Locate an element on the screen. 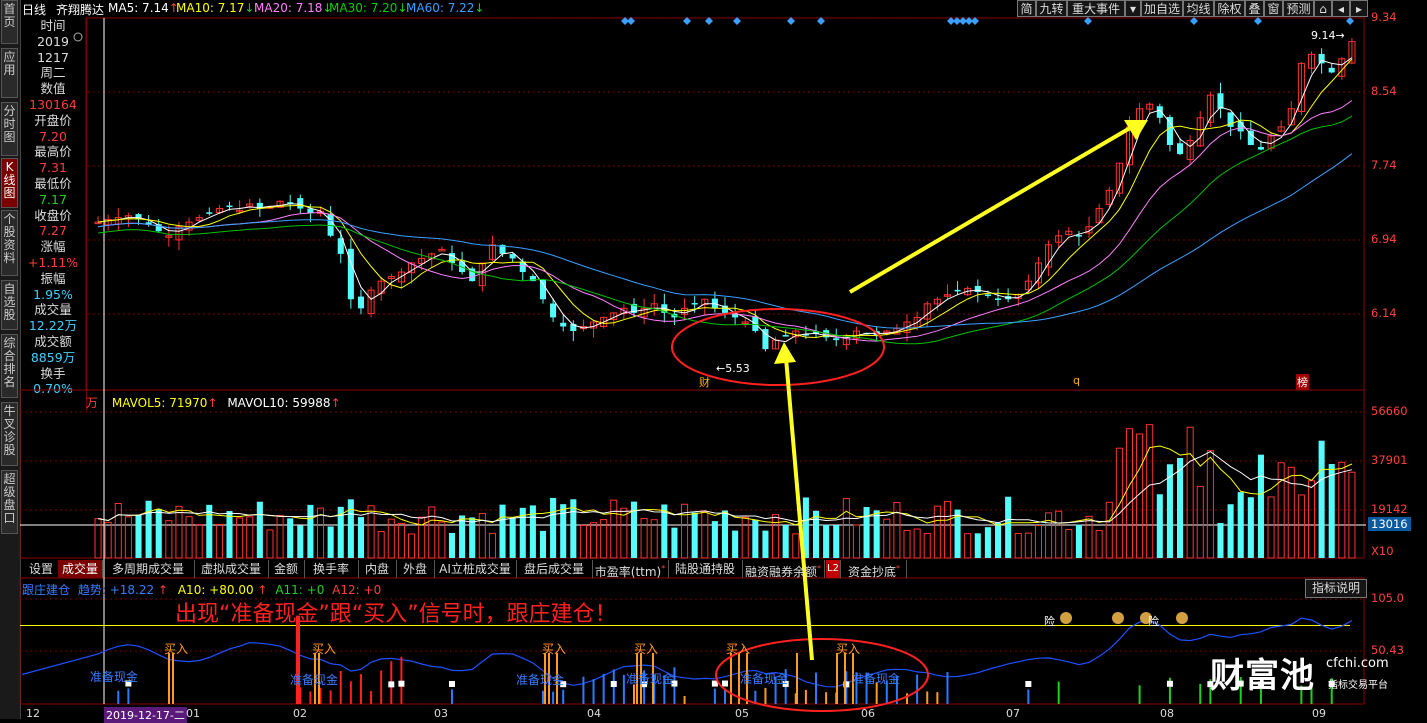  x-axis-label: 04 is located at coordinates (594, 713).